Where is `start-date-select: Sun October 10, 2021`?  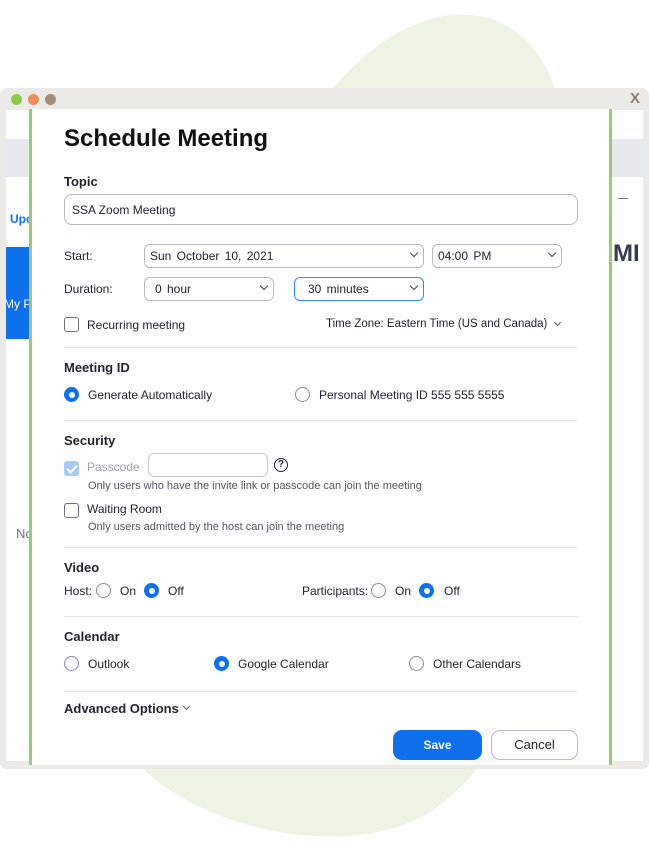
start-date-select: Sun October 10, 2021 is located at coordinates (284, 256).